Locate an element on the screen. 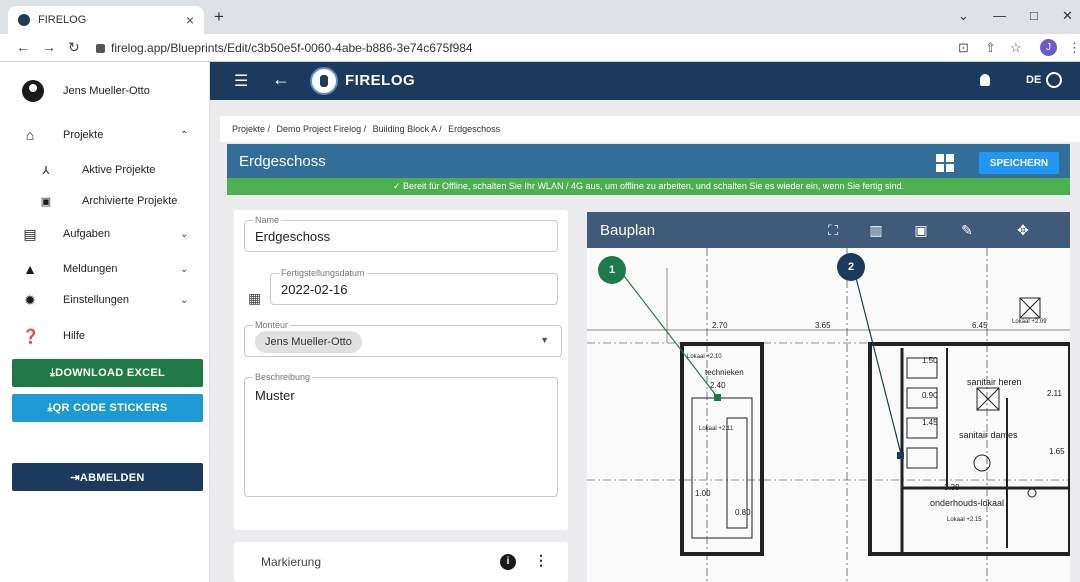 Image resolution: width=1080 pixels, height=582 pixels. user-name: Jens Mueller-Otto is located at coordinates (106, 91).